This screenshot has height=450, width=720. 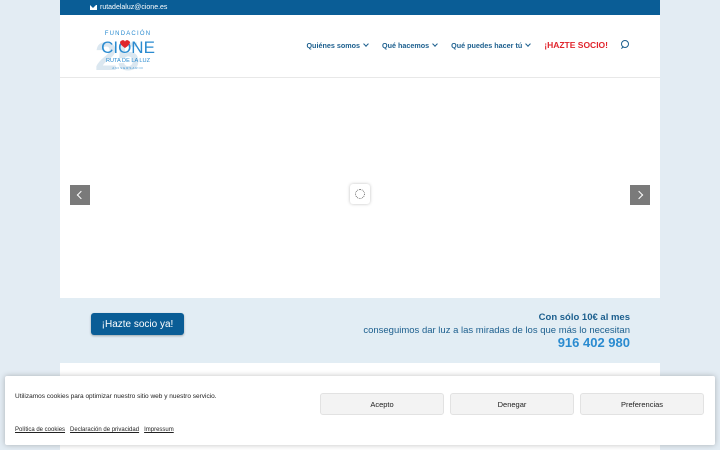 I want to click on cookie-policy-link: Política de cookies, so click(x=40, y=430).